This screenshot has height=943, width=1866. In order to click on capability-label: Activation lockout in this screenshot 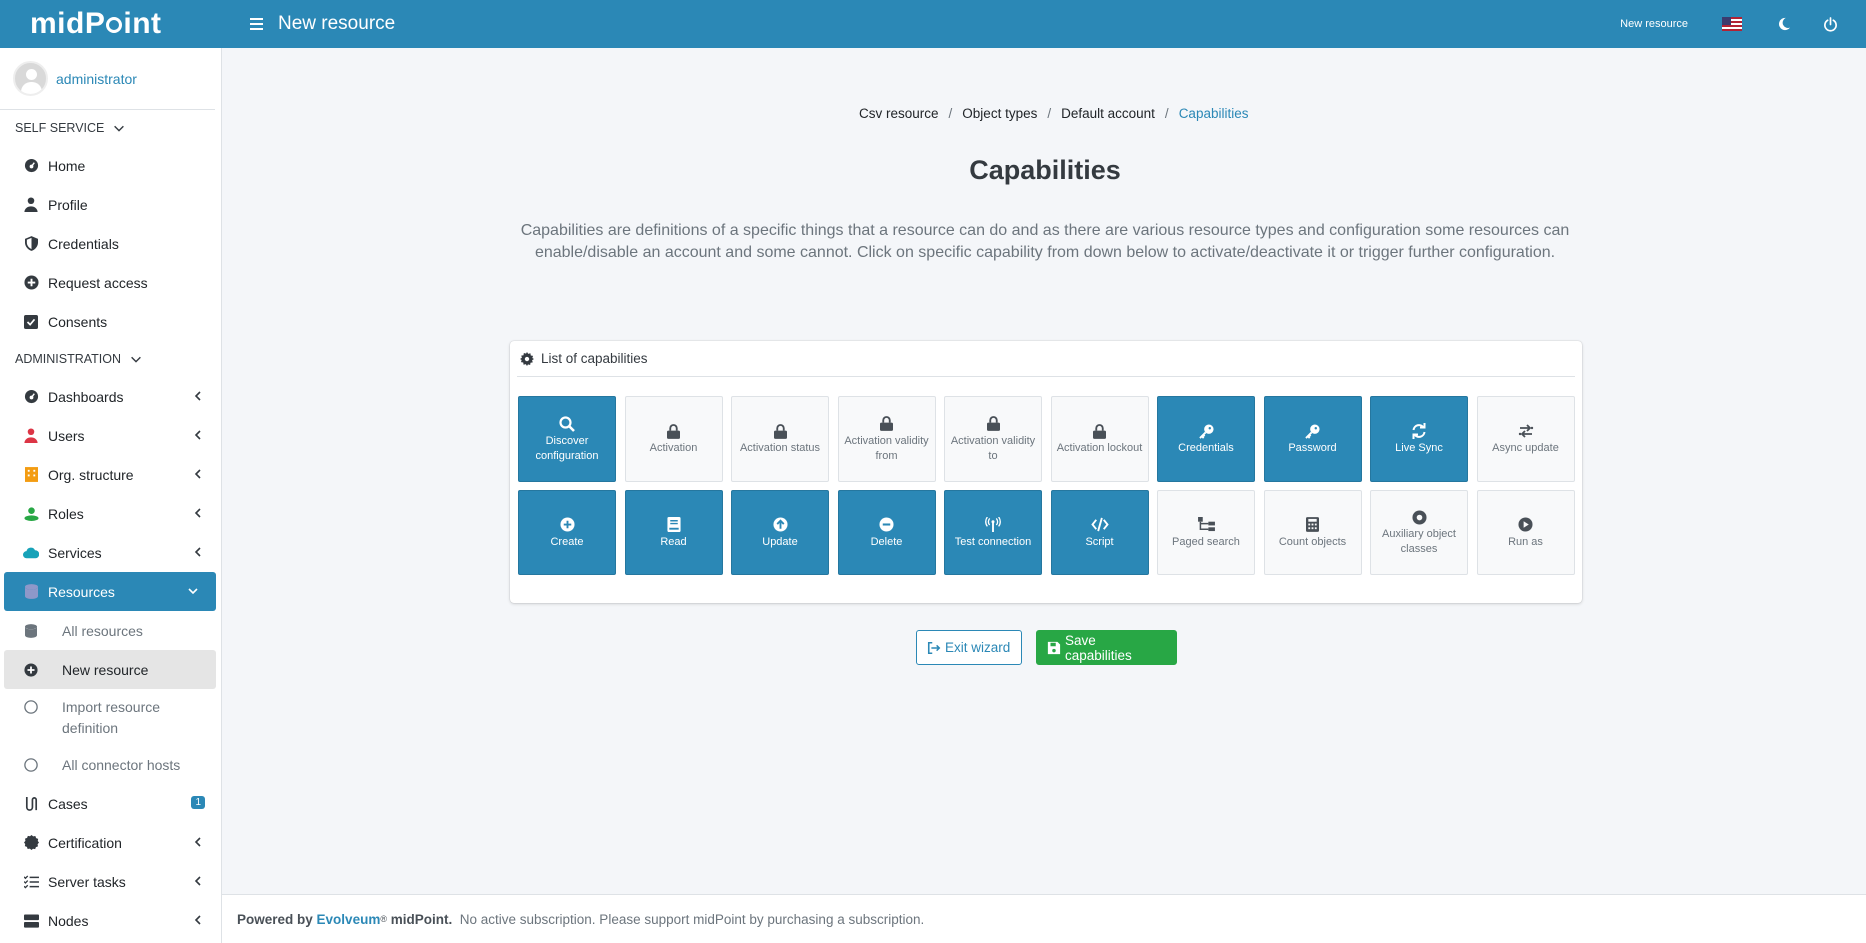, I will do `click(1099, 448)`.